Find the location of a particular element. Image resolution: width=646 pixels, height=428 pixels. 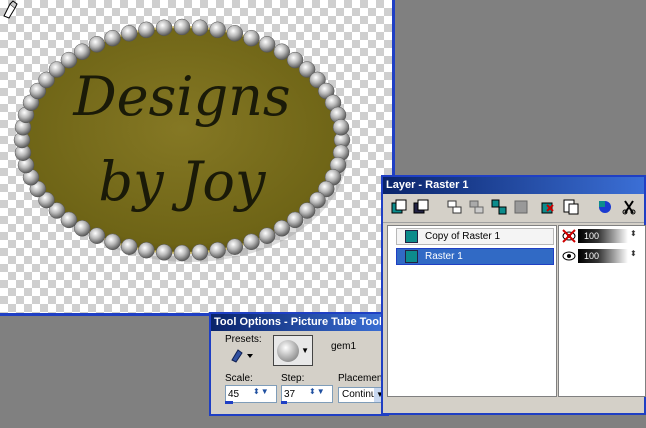

new-mask-layer-icon is located at coordinates (521, 207).